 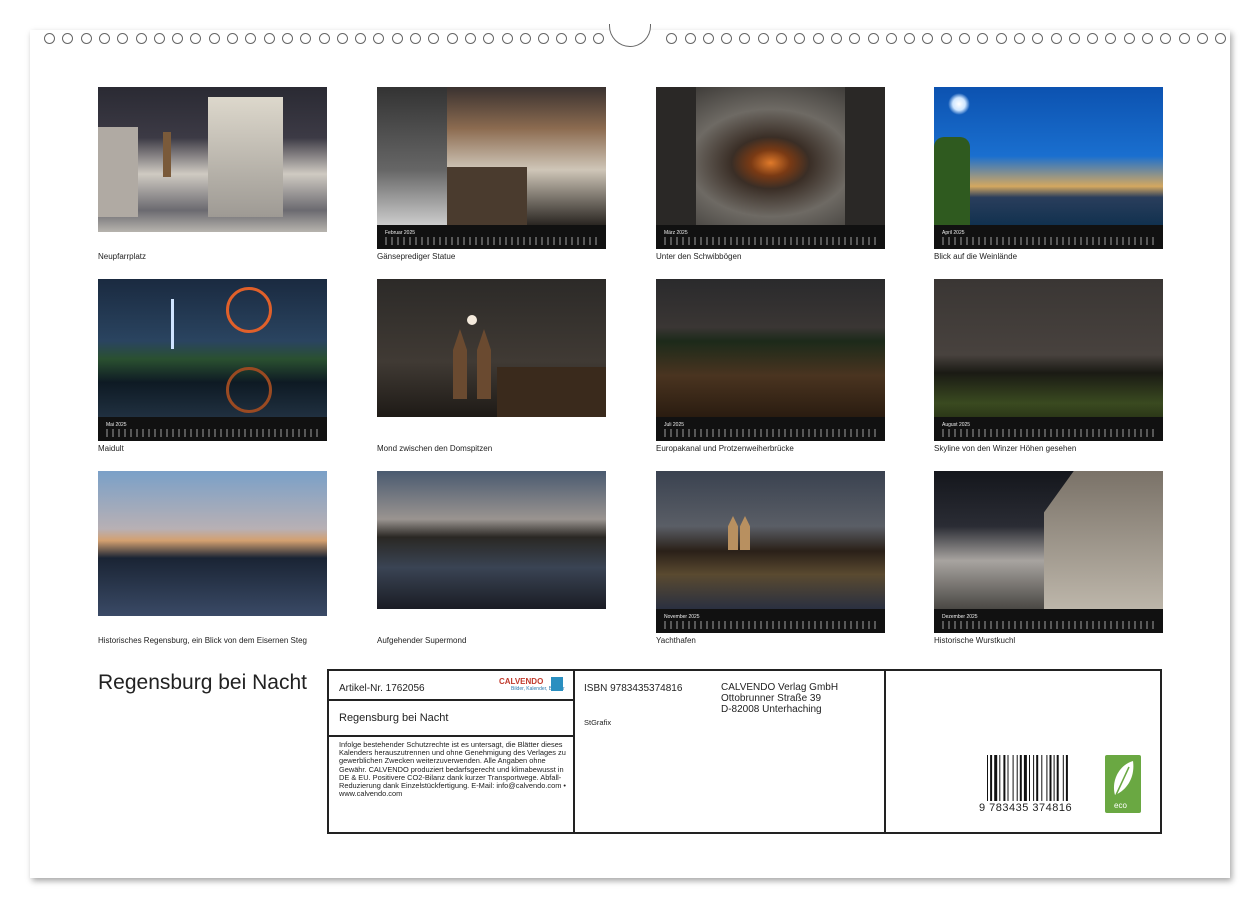 What do you see at coordinates (1120, 805) in the screenshot?
I see `eco-label: eco` at bounding box center [1120, 805].